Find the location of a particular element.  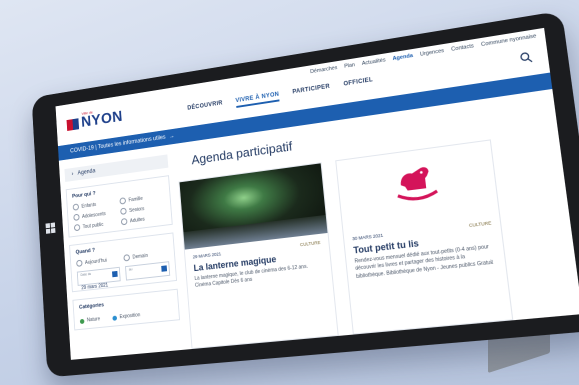

nav-item-vivre: VIVRE À NYON is located at coordinates (257, 100).